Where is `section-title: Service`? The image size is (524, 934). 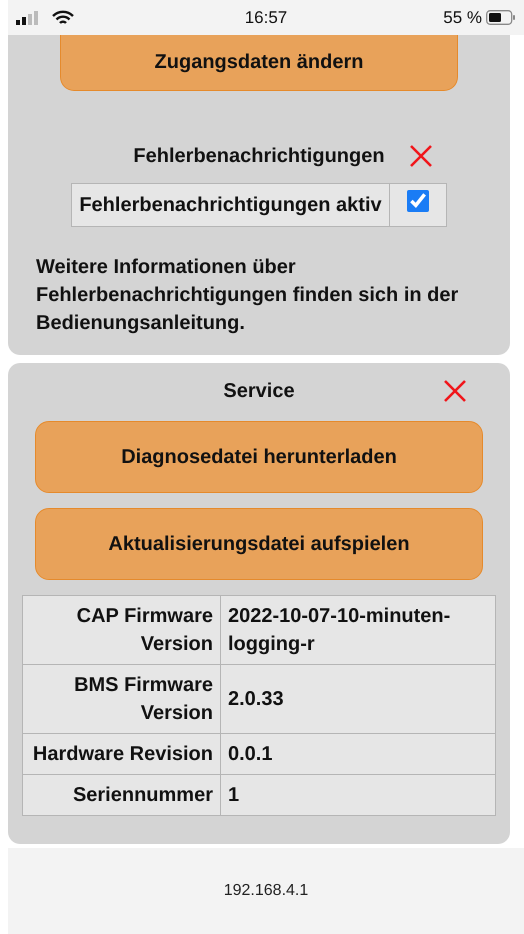
section-title: Service is located at coordinates (259, 391).